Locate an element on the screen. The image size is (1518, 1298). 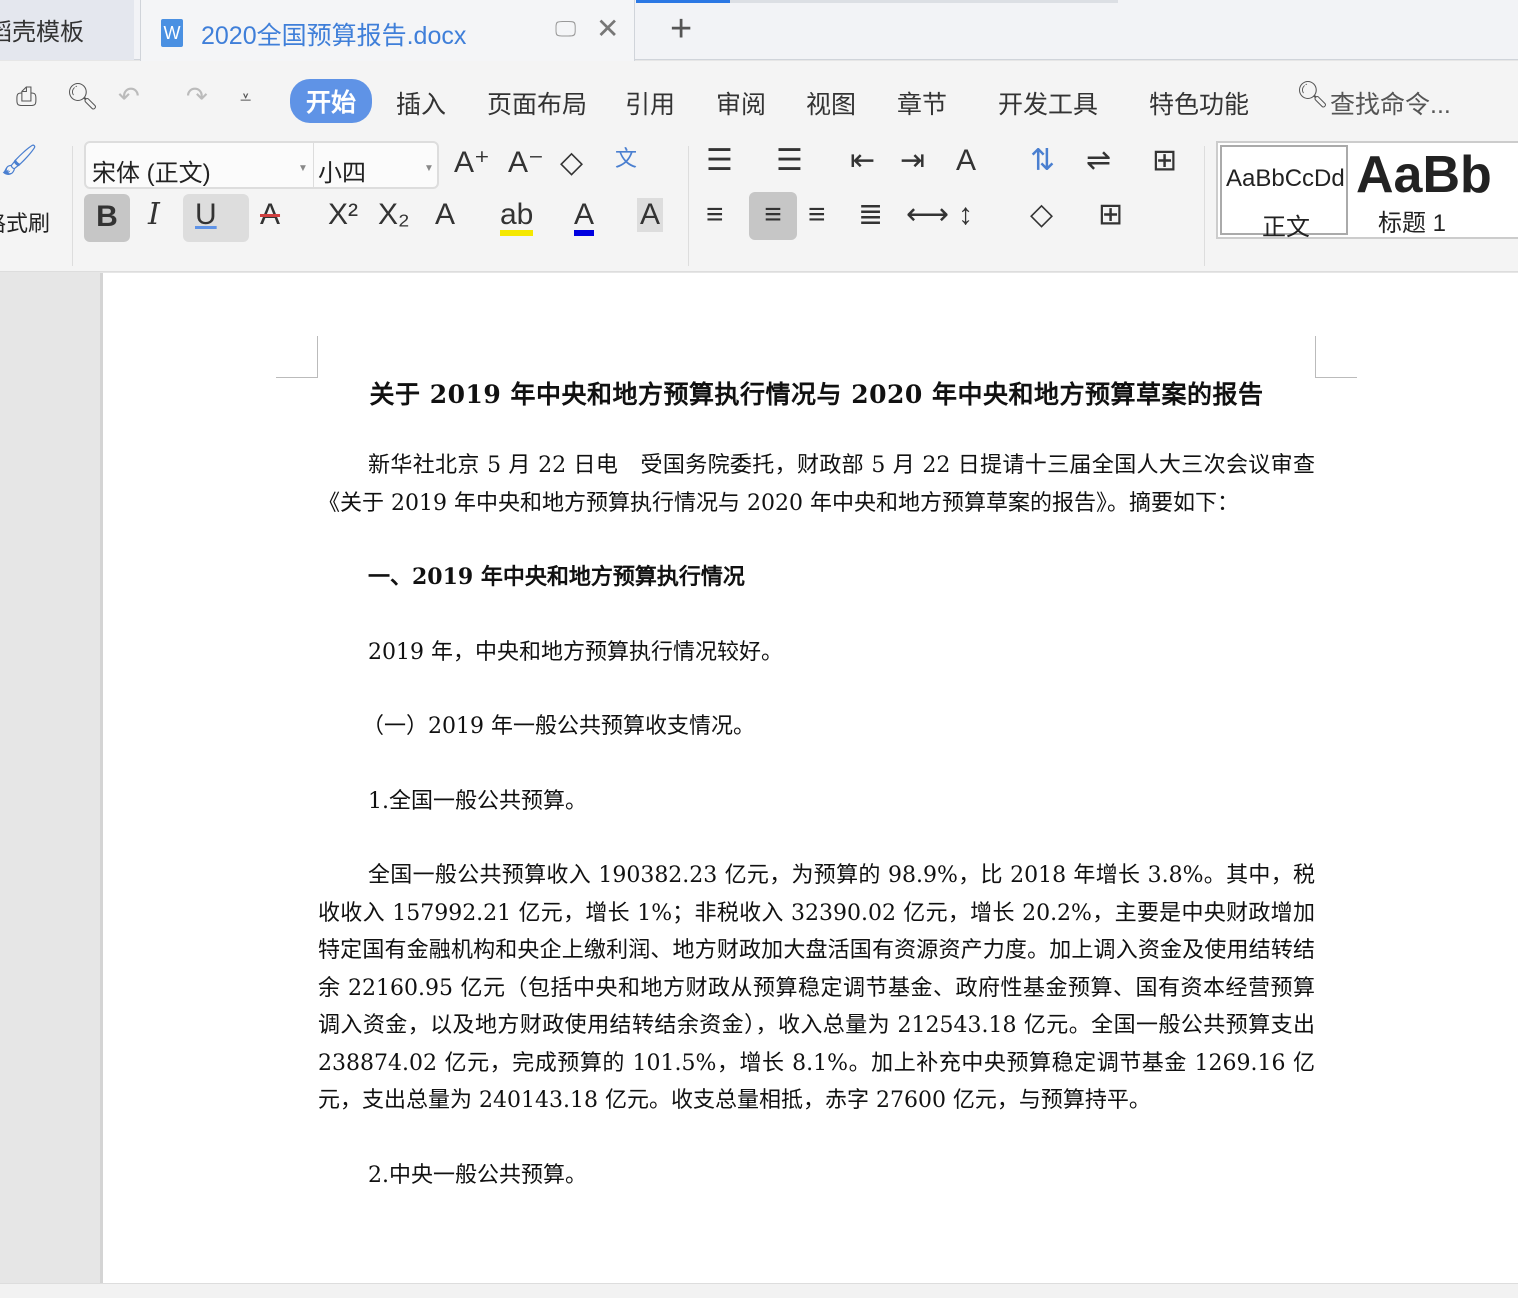
status-bar is located at coordinates (759, 1290).